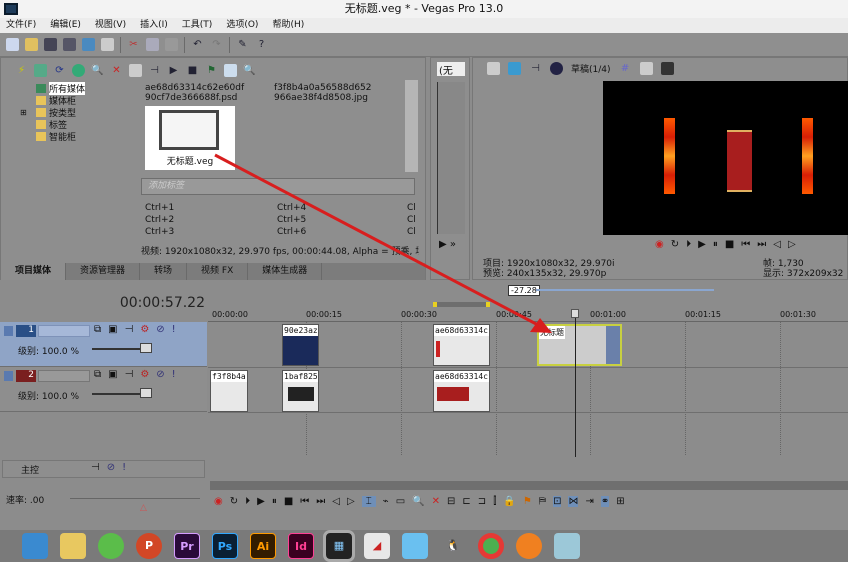  What do you see at coordinates (35, 546) in the screenshot?
I see `qq-browser-icon` at bounding box center [35, 546].